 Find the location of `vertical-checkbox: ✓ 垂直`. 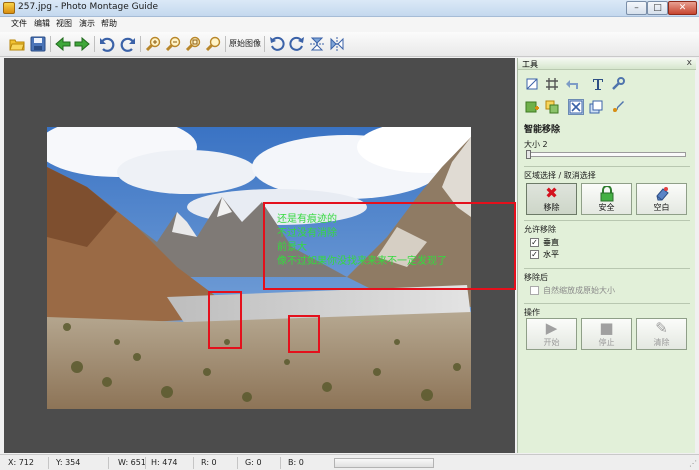

vertical-checkbox: ✓ 垂直 is located at coordinates (544, 242).